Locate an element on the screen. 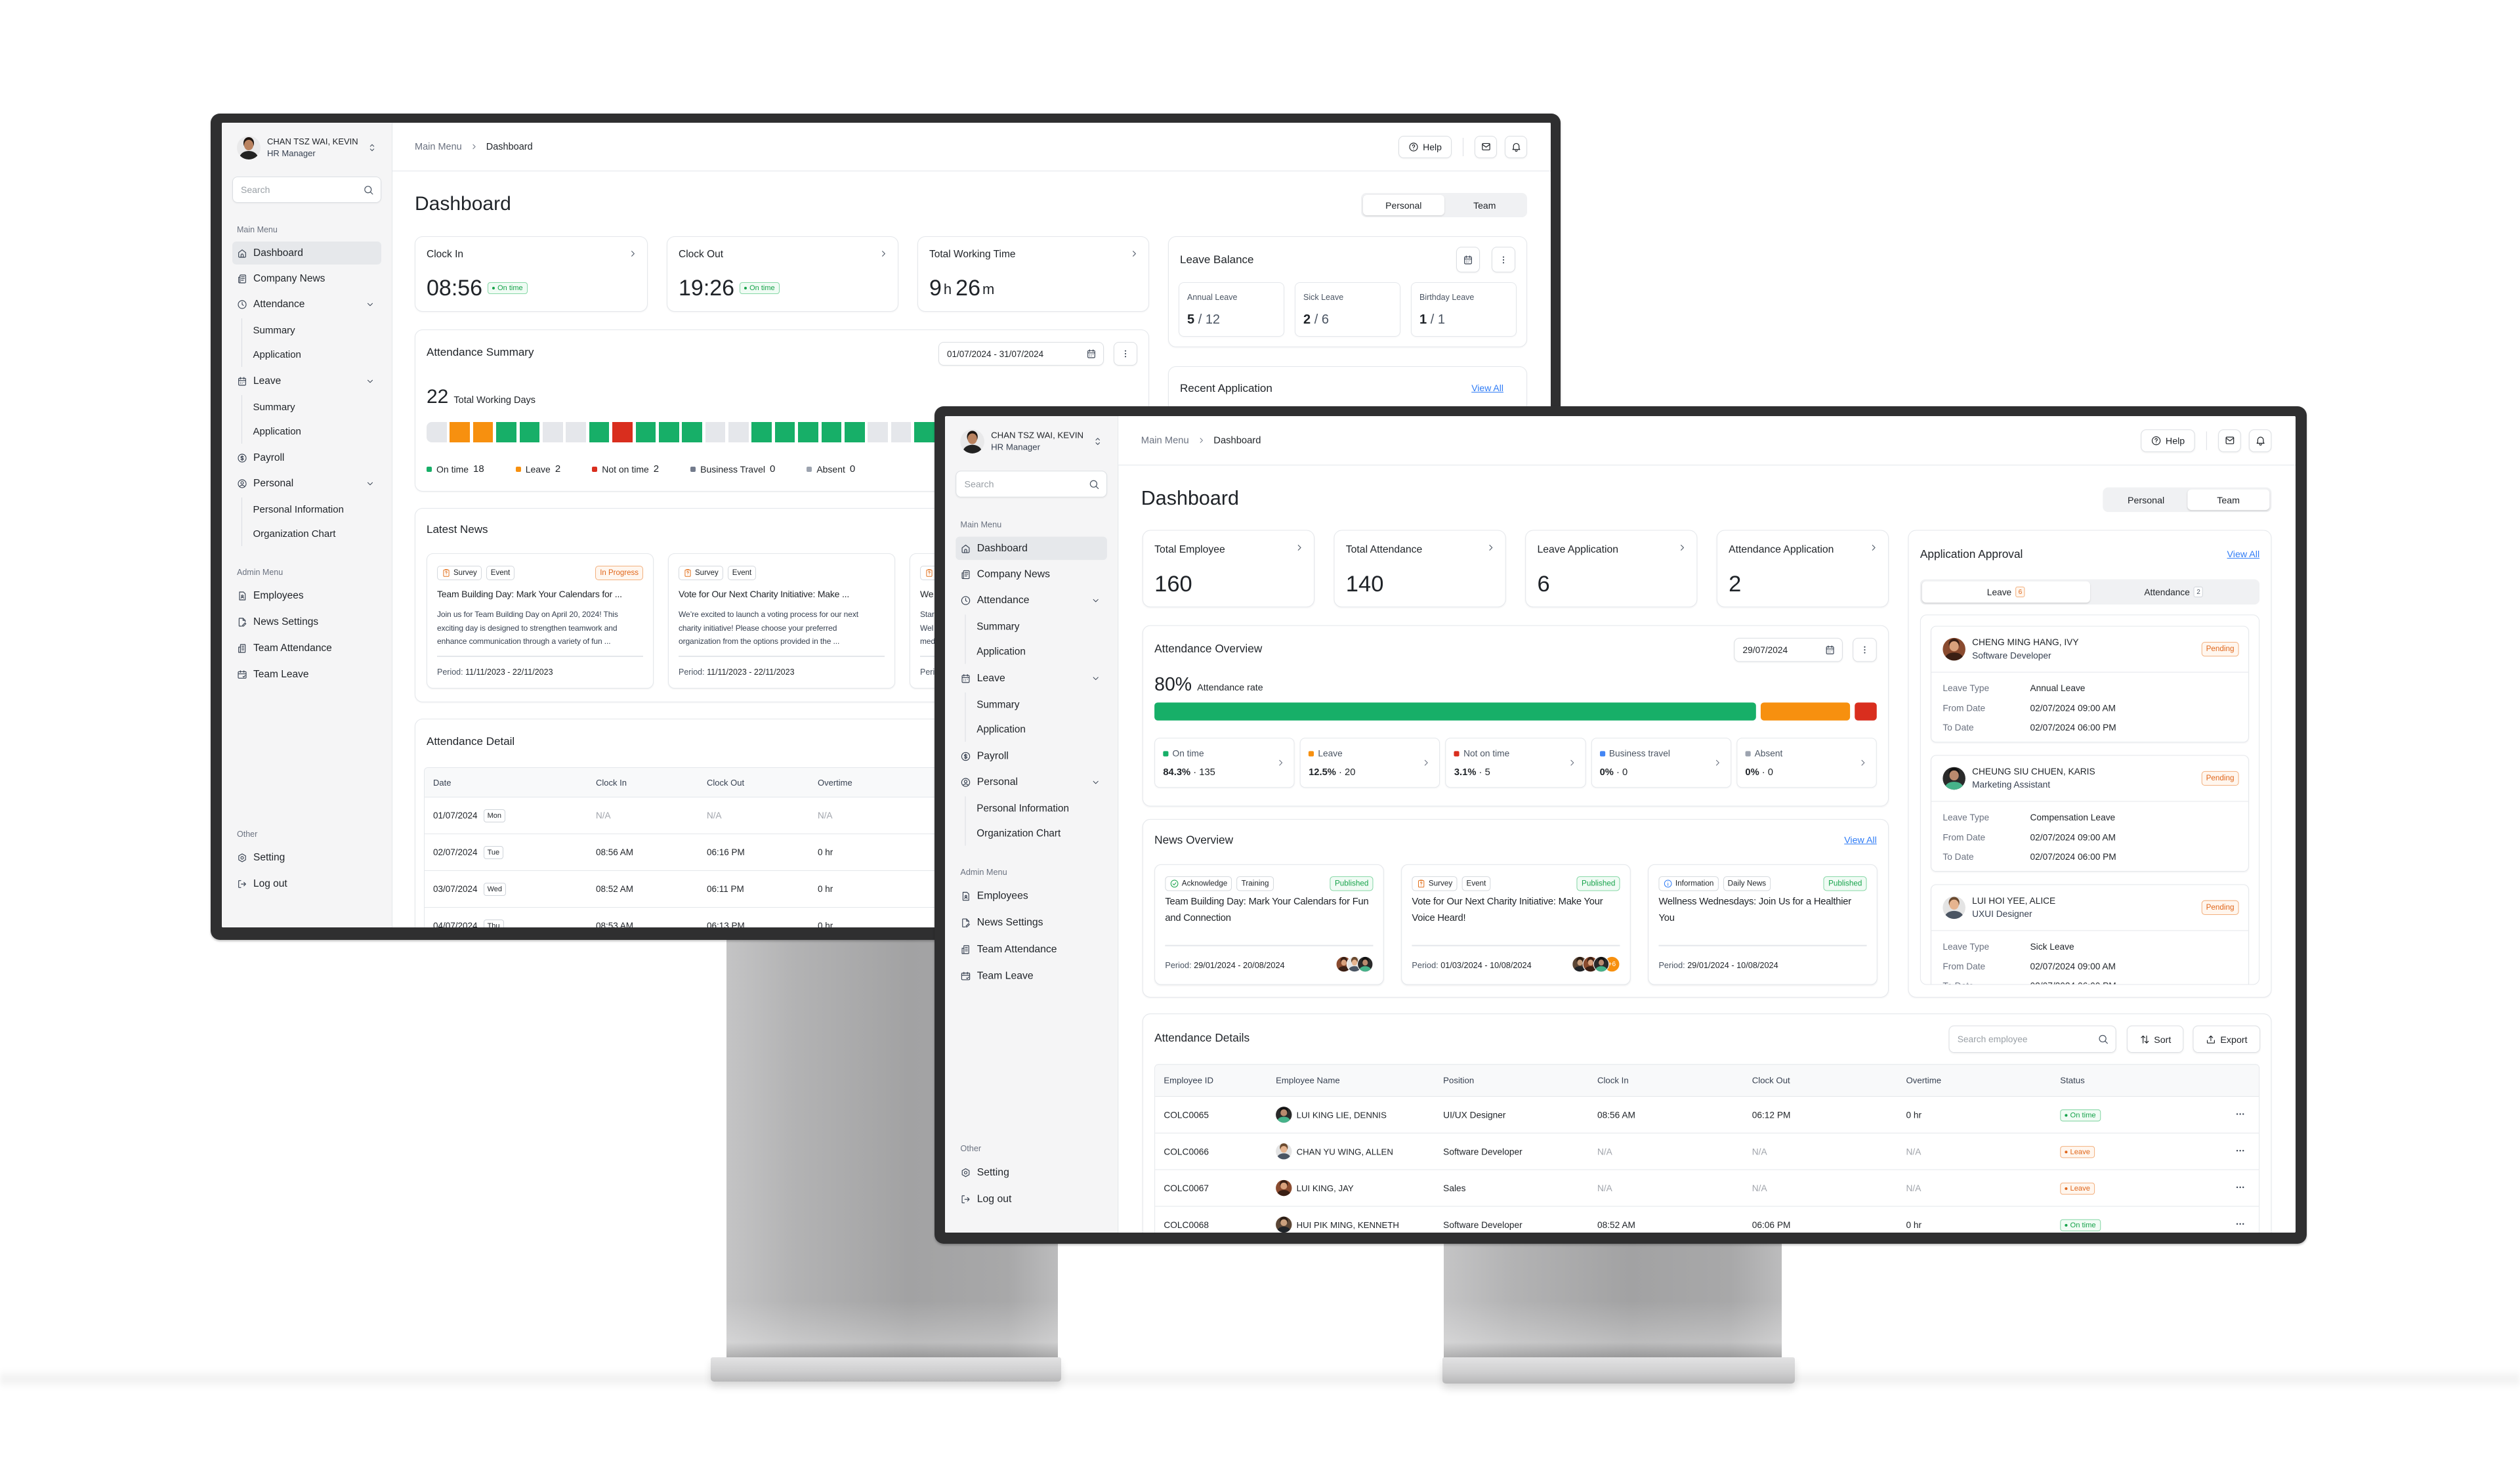 The width and height of the screenshot is (2520, 1482). sidebar-item: Team Attendance is located at coordinates (306, 648).